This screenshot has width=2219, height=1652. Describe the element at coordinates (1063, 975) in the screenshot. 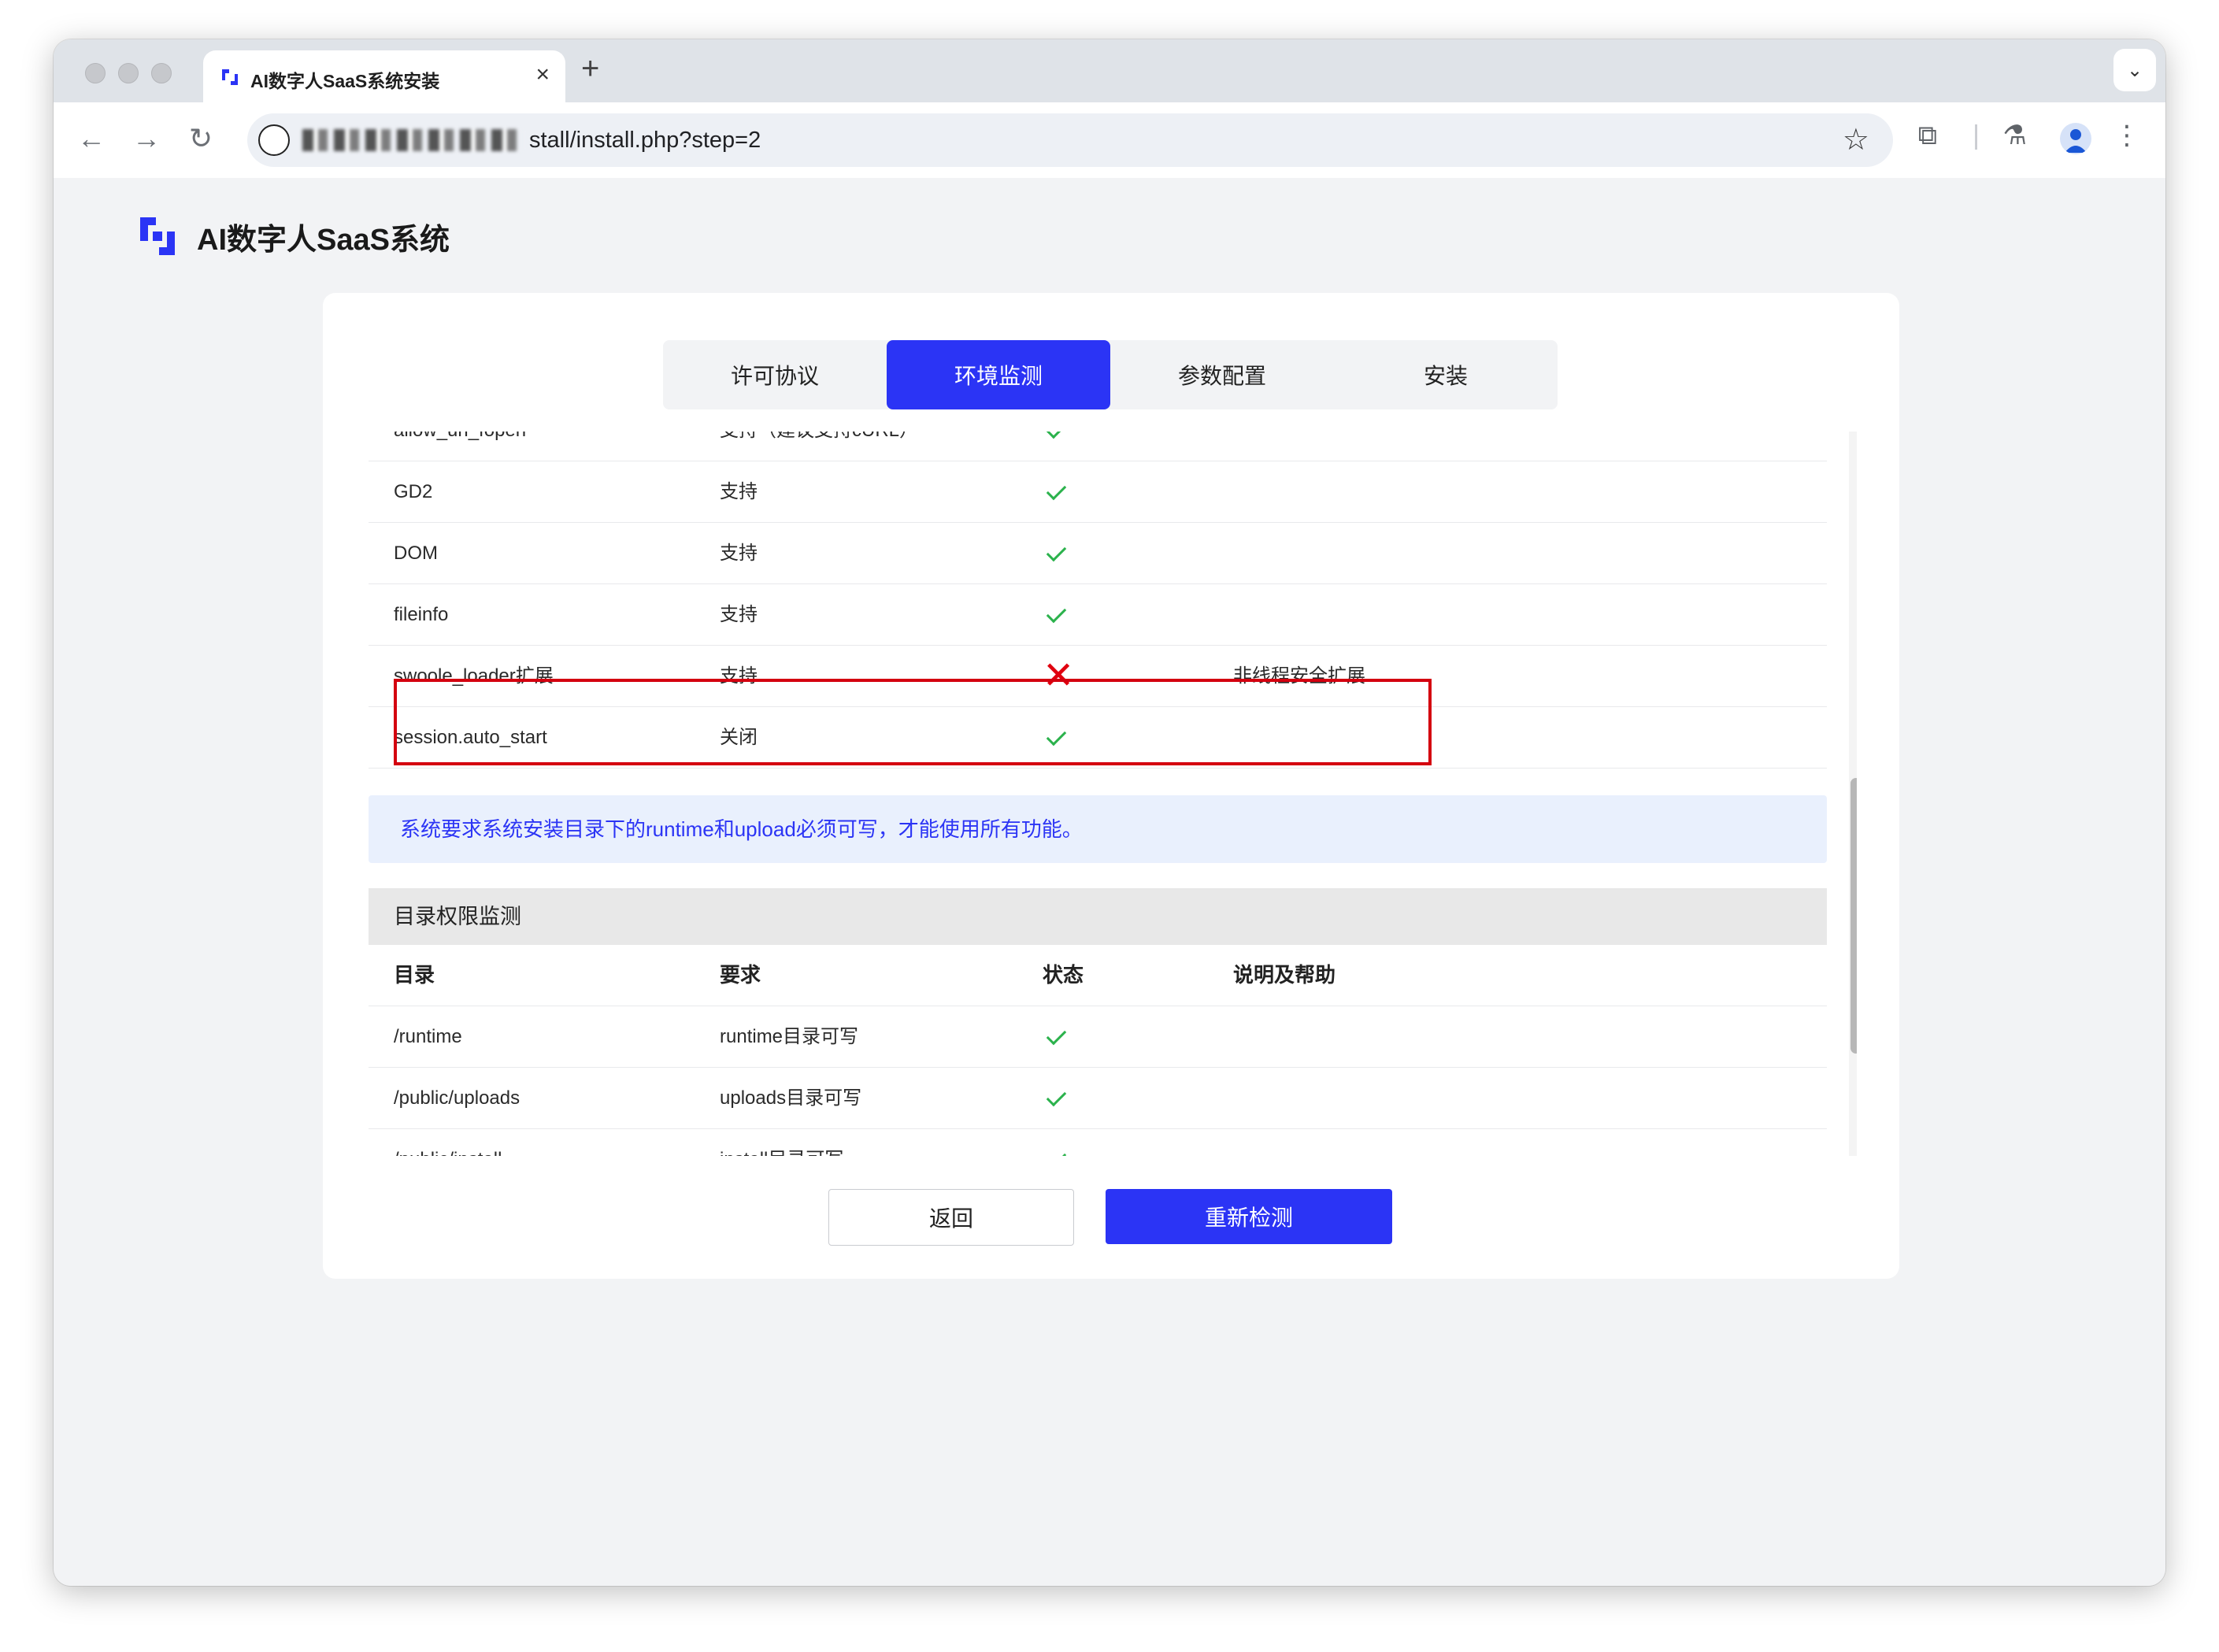

I see `header-status: 状态` at that location.